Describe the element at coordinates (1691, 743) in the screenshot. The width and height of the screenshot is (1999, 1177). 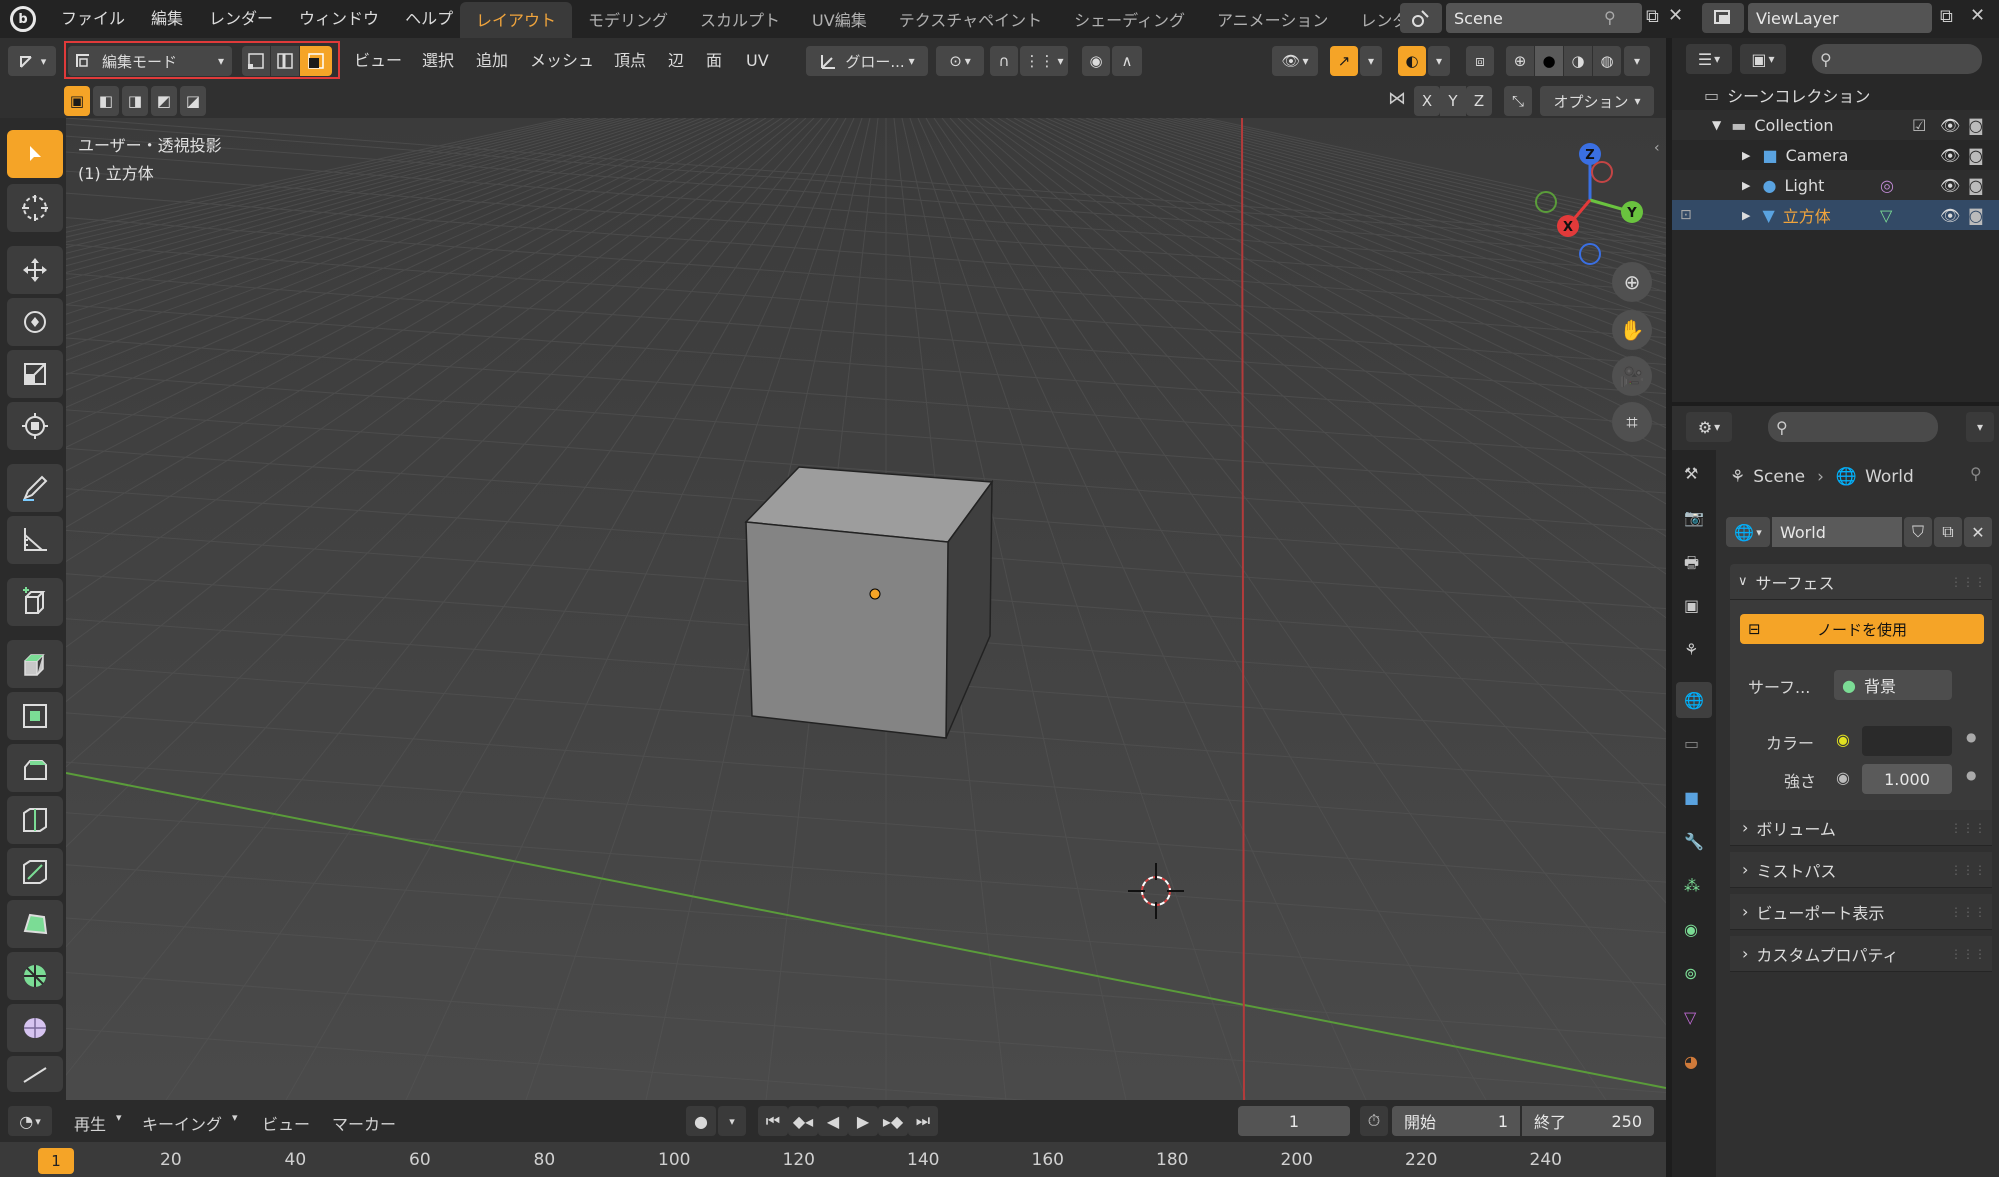
I see `tab-collection-icon: ▭` at that location.